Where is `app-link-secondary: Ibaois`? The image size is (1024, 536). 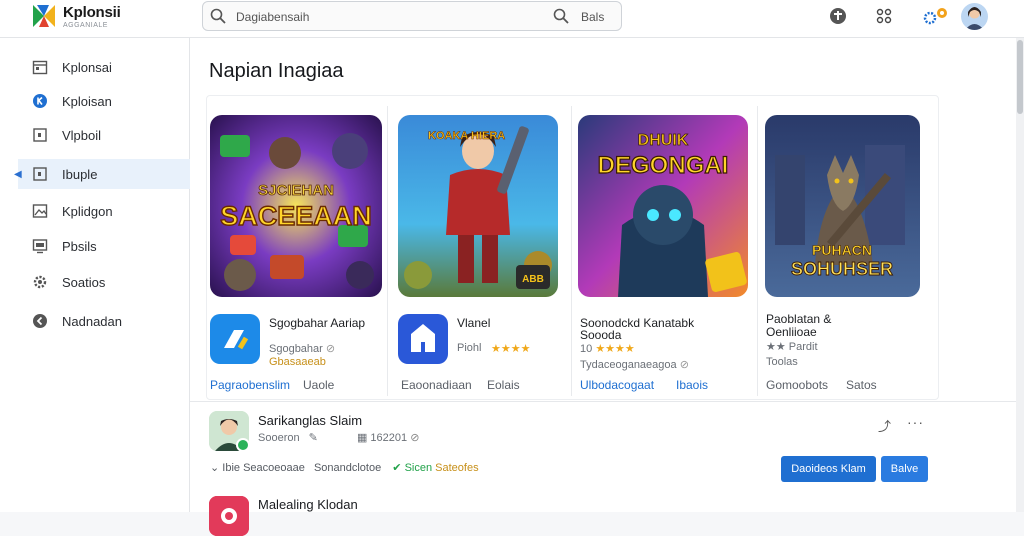
app-link-secondary: Ibaois is located at coordinates (692, 385).